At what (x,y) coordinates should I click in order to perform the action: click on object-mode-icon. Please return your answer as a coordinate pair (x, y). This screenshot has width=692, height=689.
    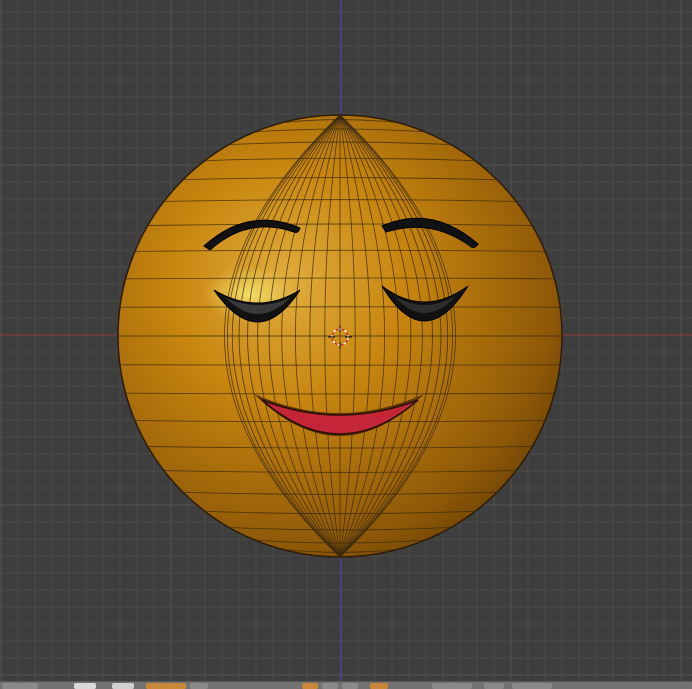
    Looking at the image, I should click on (85, 686).